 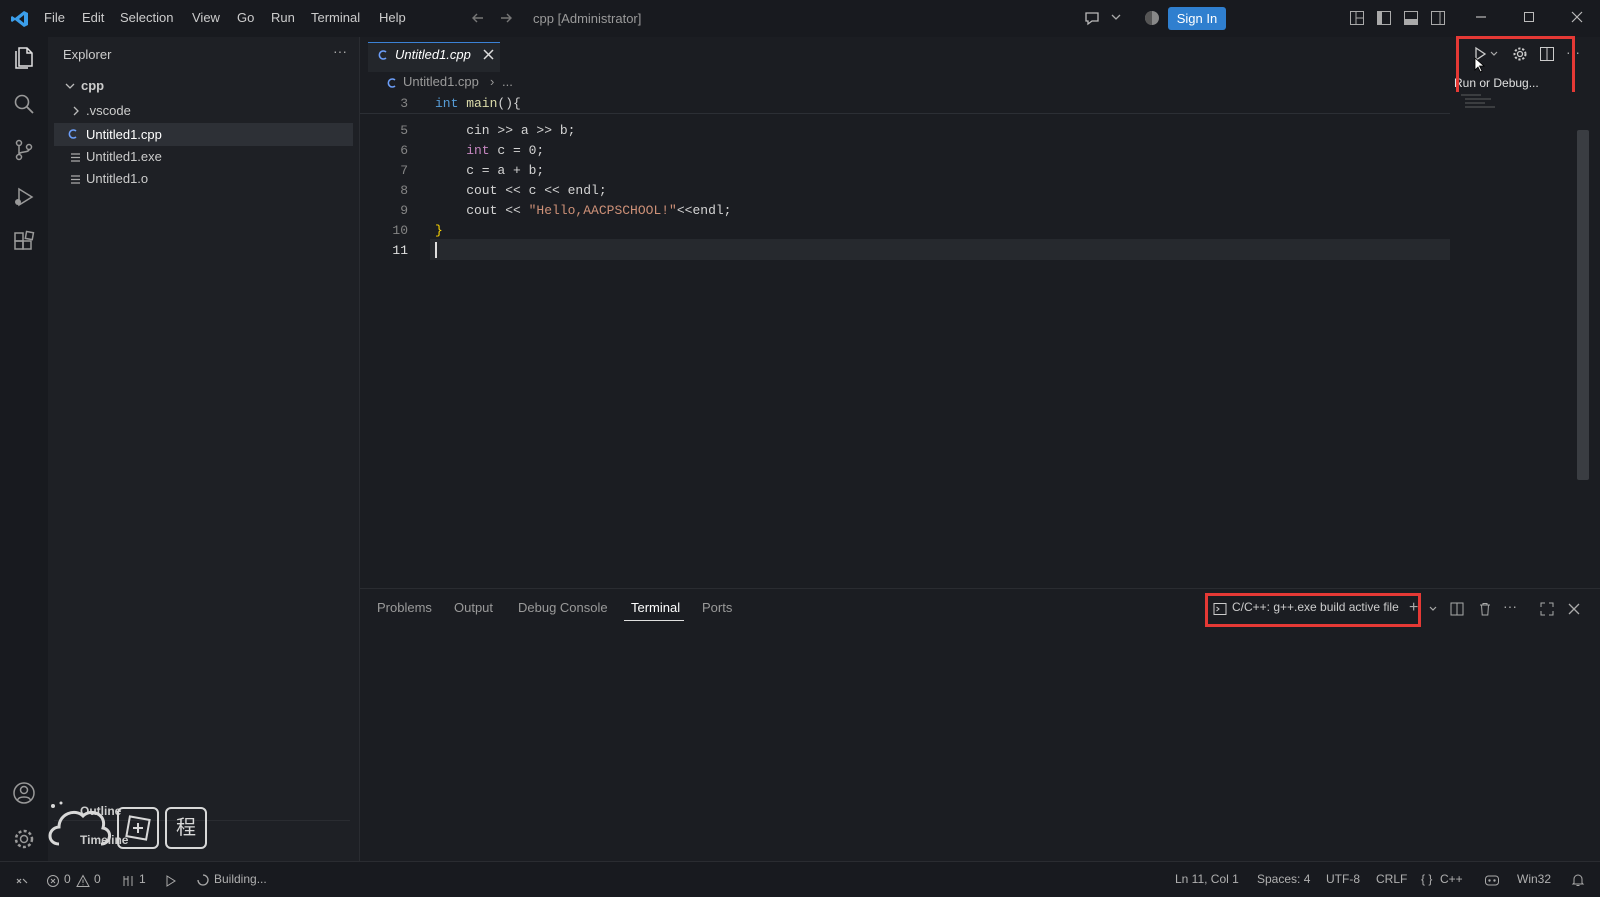 I want to click on menu-terminal: Terminal, so click(x=335, y=17).